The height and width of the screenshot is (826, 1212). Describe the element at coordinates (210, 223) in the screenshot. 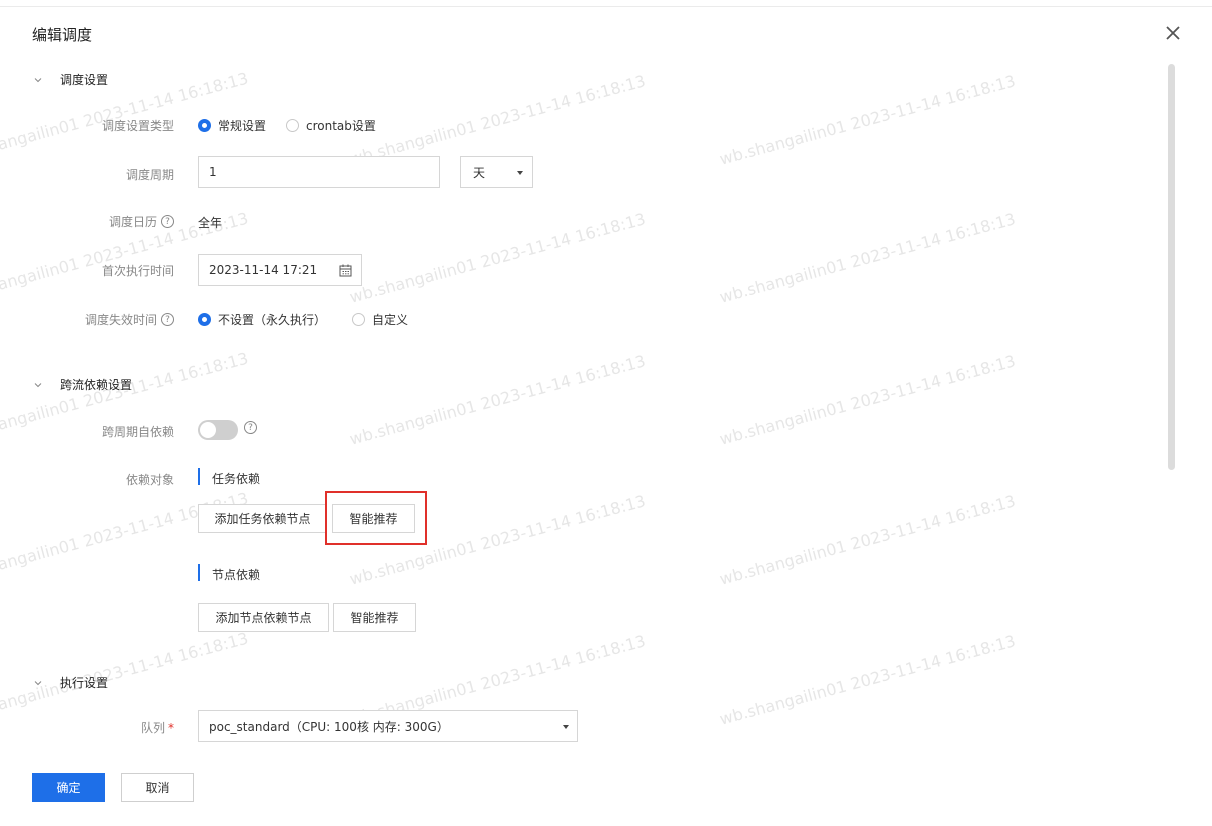

I see `calendar-value: 全年` at that location.